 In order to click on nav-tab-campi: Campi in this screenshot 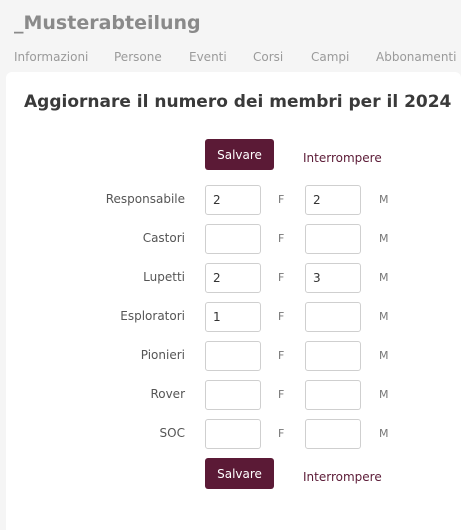, I will do `click(330, 57)`.